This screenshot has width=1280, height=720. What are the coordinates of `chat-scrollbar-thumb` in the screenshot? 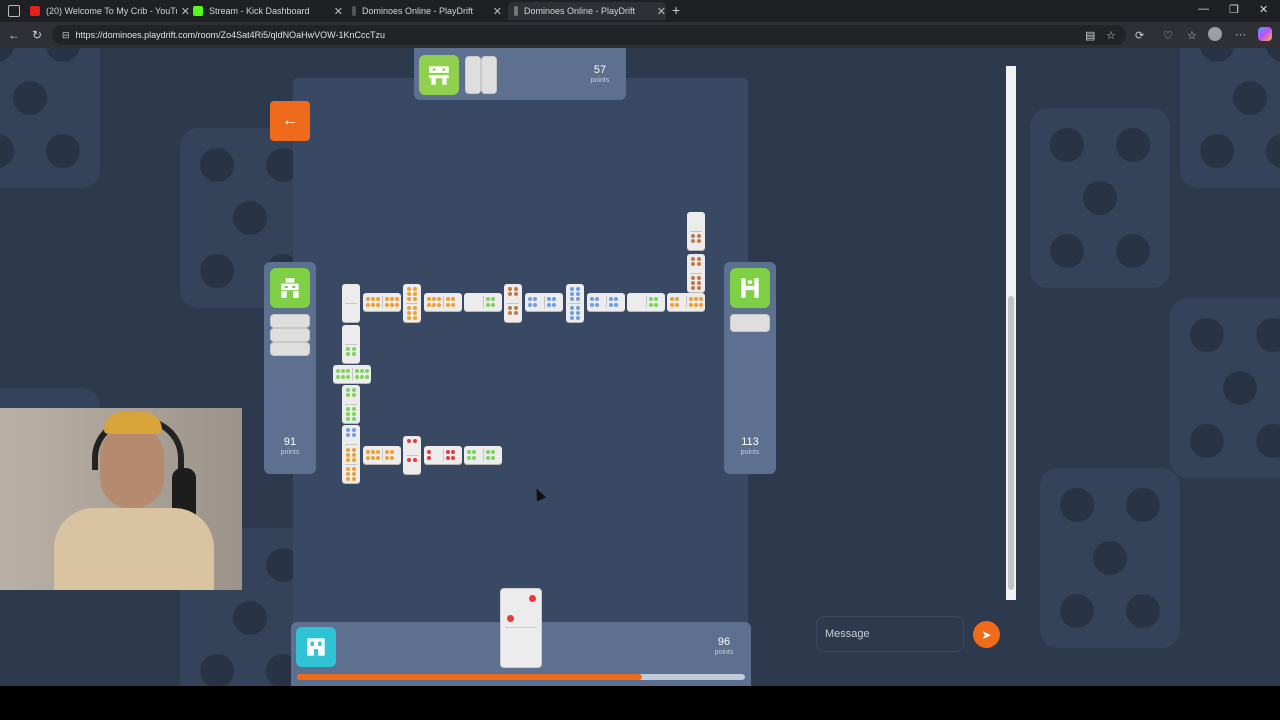 It's located at (1011, 443).